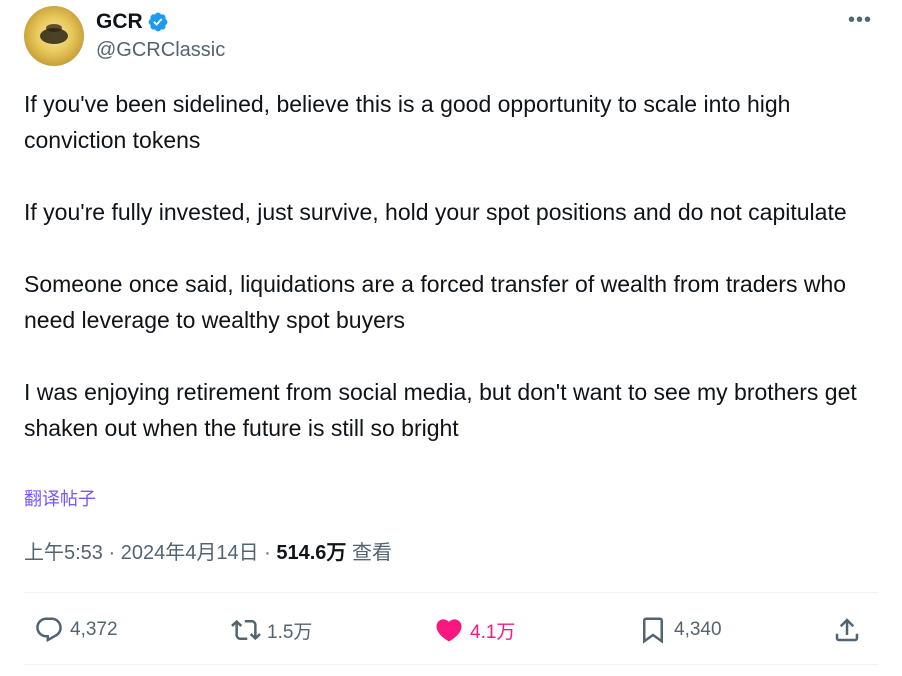 This screenshot has height=676, width=902. Describe the element at coordinates (160, 36) in the screenshot. I see `author-names: GCR @GCRClassic` at that location.